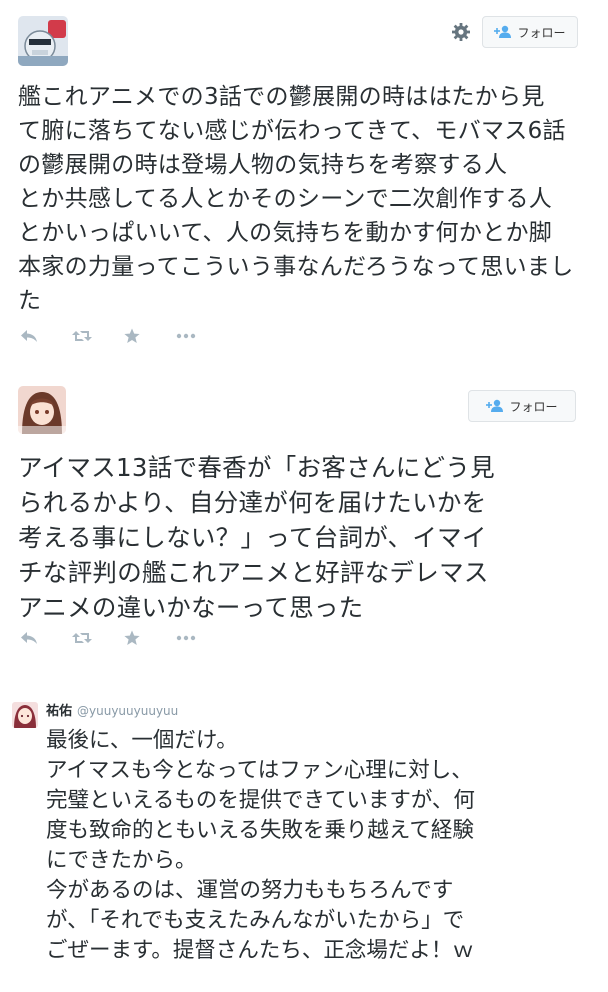 The width and height of the screenshot is (608, 992). I want to click on display-name: 祐佑, so click(59, 709).